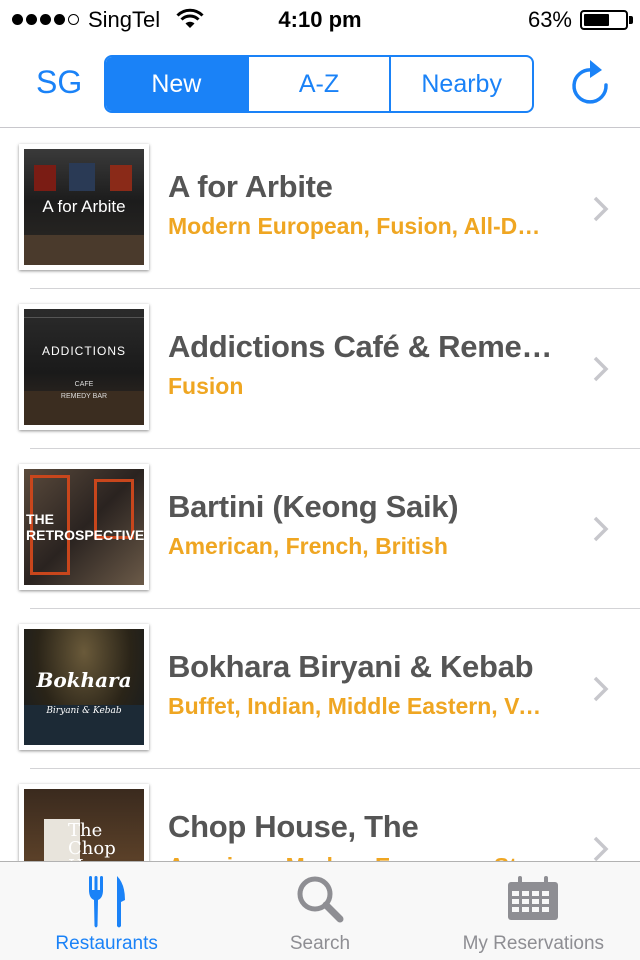 Image resolution: width=640 pixels, height=960 pixels. What do you see at coordinates (308, 546) in the screenshot?
I see `restaurant-cuisine: American, French, British` at bounding box center [308, 546].